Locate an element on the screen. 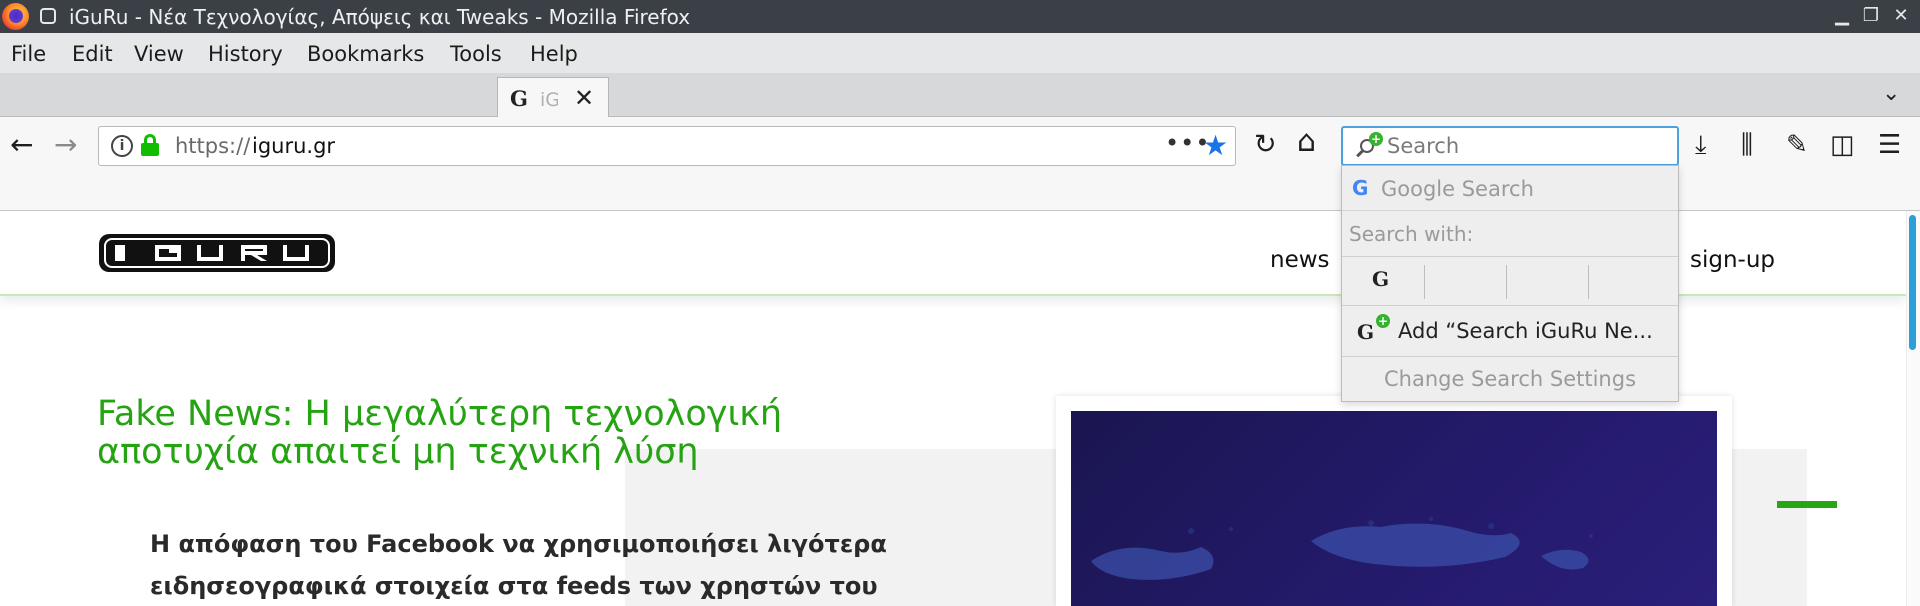  add-engine-indicator-icon: + is located at coordinates (1376, 139).